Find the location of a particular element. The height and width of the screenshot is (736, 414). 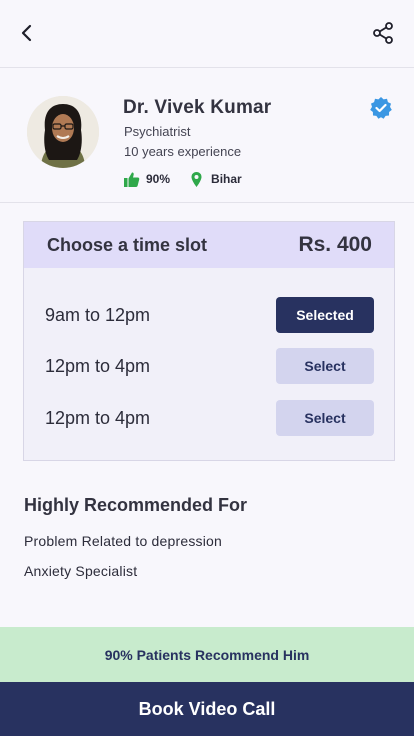

doctor-name: Dr. Vivek Kumar is located at coordinates (197, 107).